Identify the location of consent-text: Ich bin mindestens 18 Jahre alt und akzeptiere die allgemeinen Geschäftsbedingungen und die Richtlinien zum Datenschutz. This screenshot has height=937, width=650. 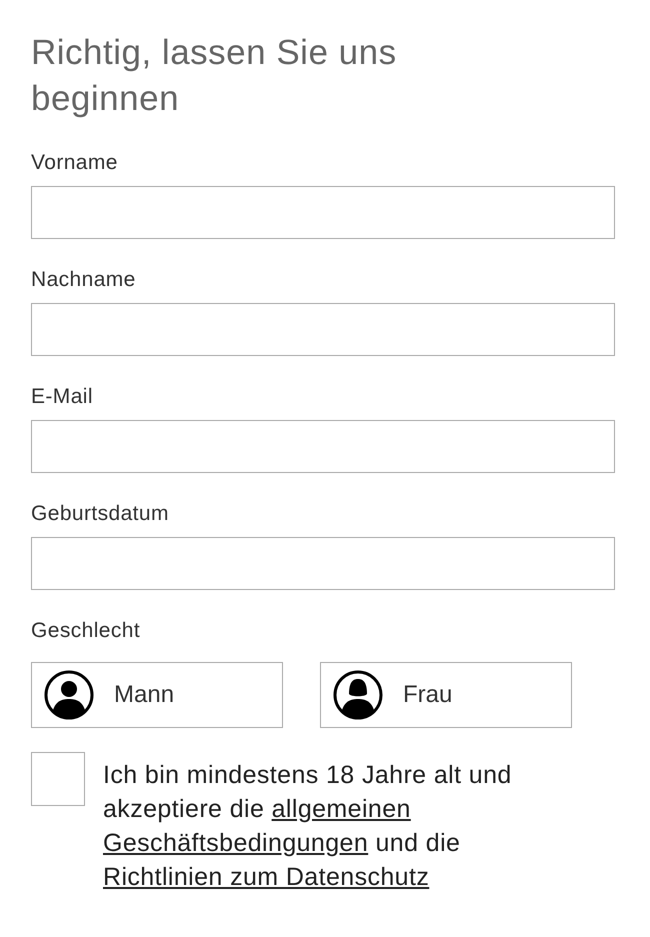
(308, 826).